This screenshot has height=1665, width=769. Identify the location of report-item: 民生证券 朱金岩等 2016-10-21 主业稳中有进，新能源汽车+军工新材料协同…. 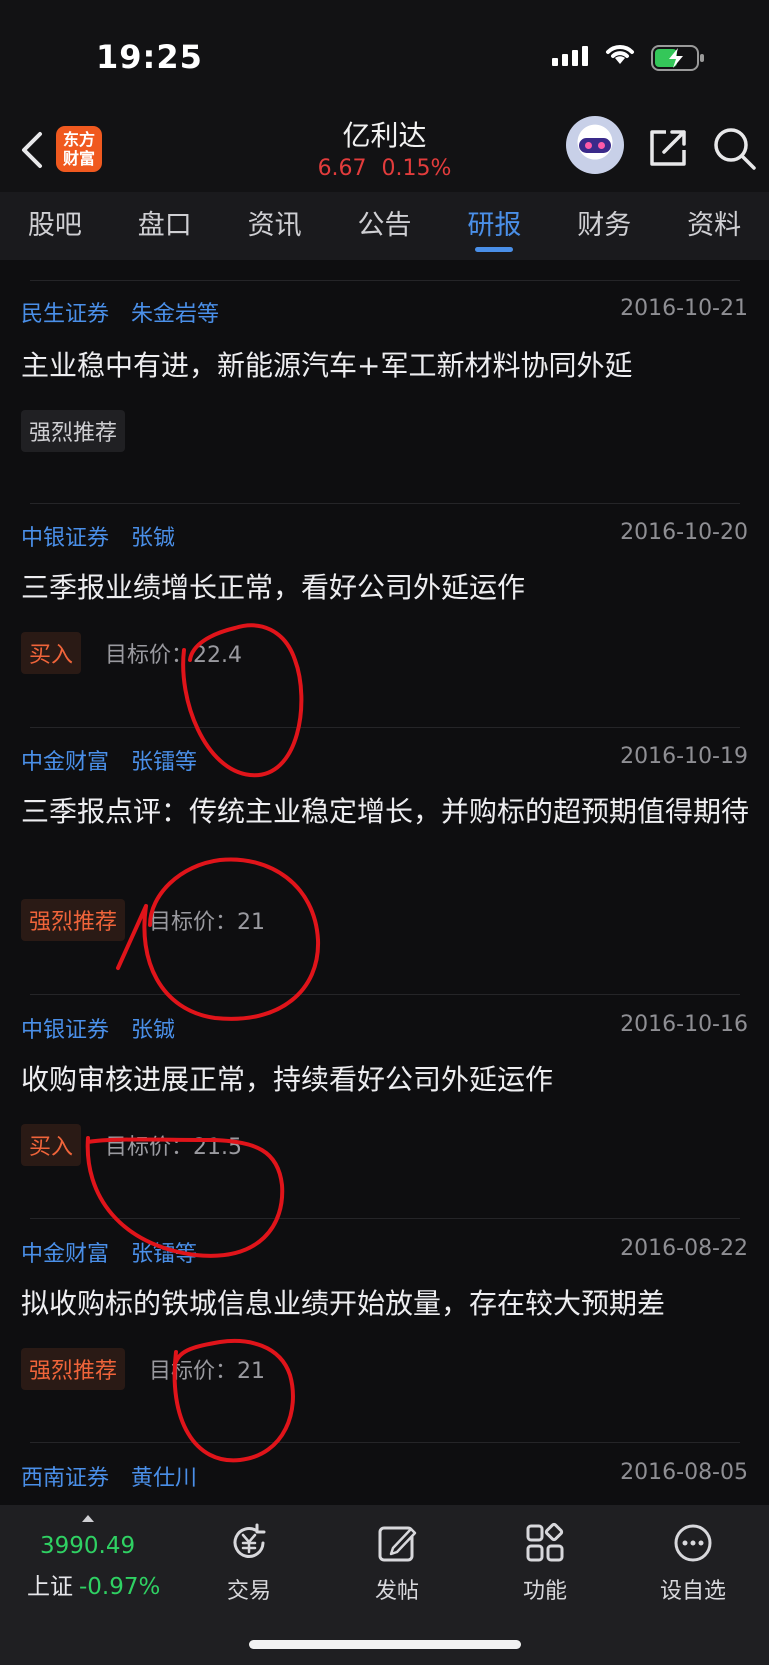
(384, 388).